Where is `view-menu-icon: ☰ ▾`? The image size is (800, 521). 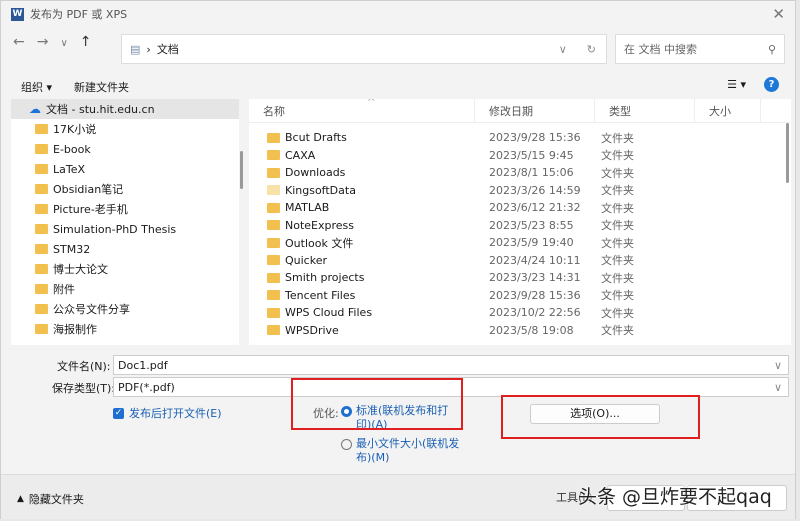 view-menu-icon: ☰ ▾ is located at coordinates (736, 84).